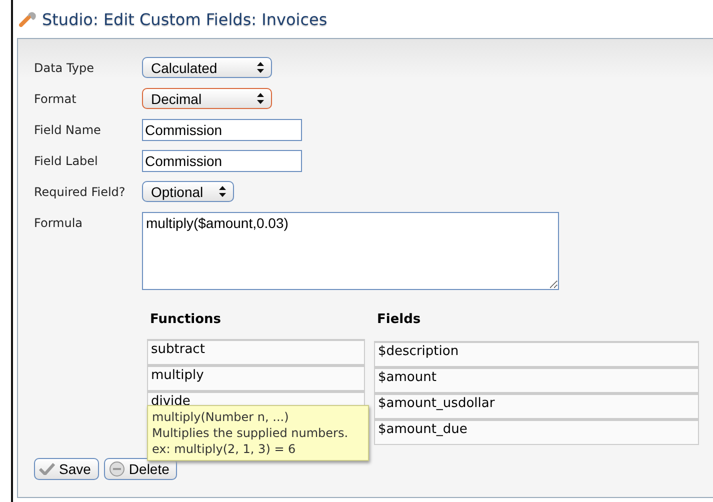 The height and width of the screenshot is (502, 713). I want to click on column-heading: Fields, so click(399, 320).